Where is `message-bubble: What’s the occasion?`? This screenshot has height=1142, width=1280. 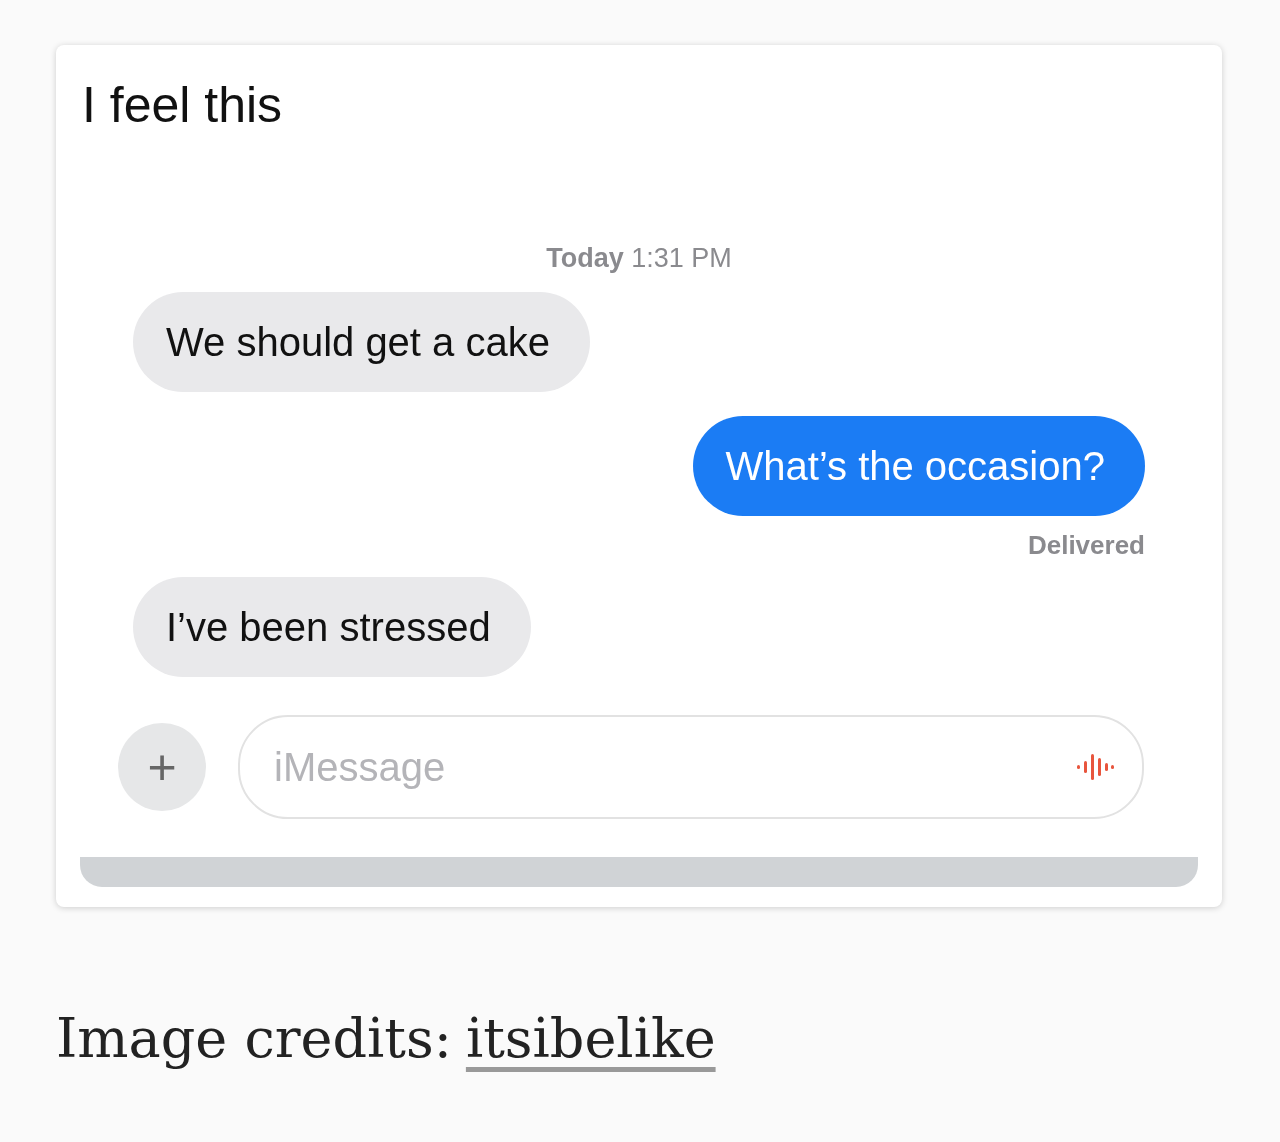
message-bubble: What’s the occasion? is located at coordinates (918, 466).